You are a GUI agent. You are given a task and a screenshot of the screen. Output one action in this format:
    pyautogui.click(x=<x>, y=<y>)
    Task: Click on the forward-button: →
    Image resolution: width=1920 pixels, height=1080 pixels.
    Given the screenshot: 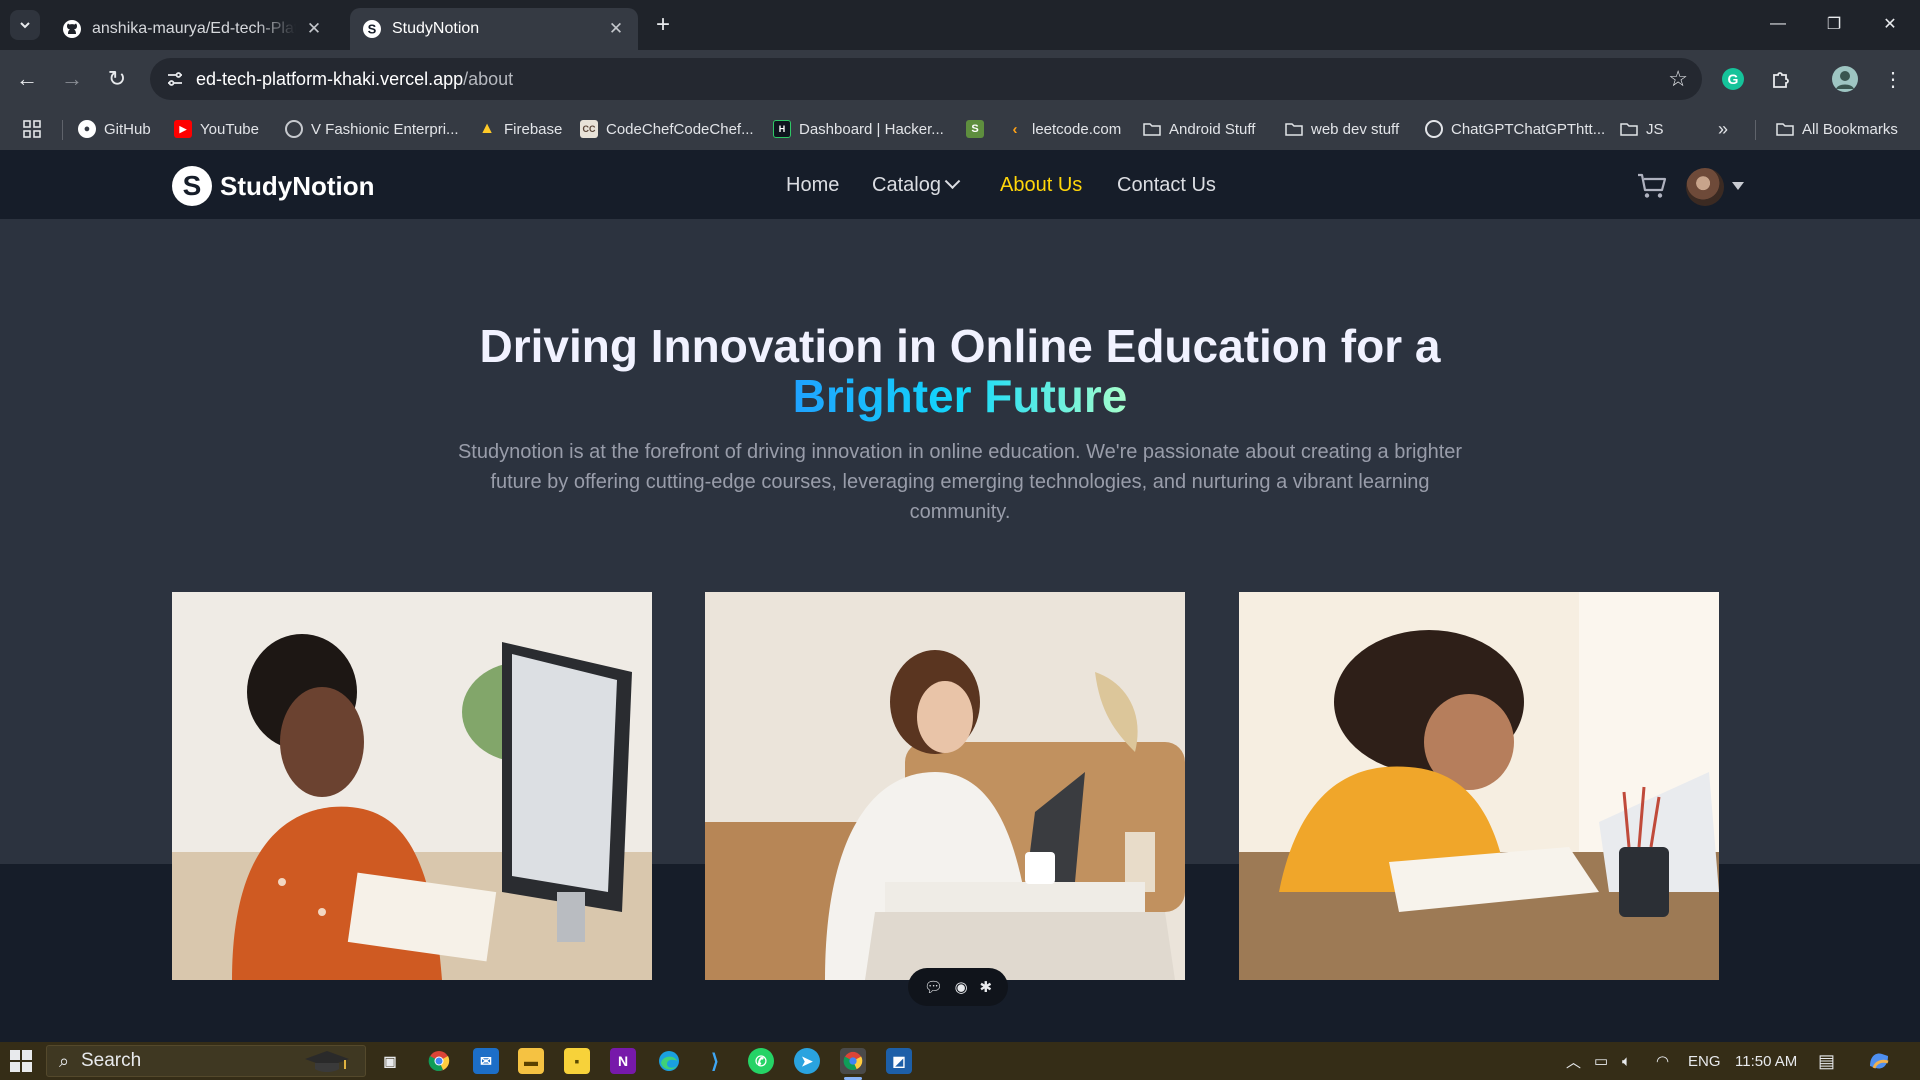 What is the action you would take?
    pyautogui.click(x=72, y=79)
    